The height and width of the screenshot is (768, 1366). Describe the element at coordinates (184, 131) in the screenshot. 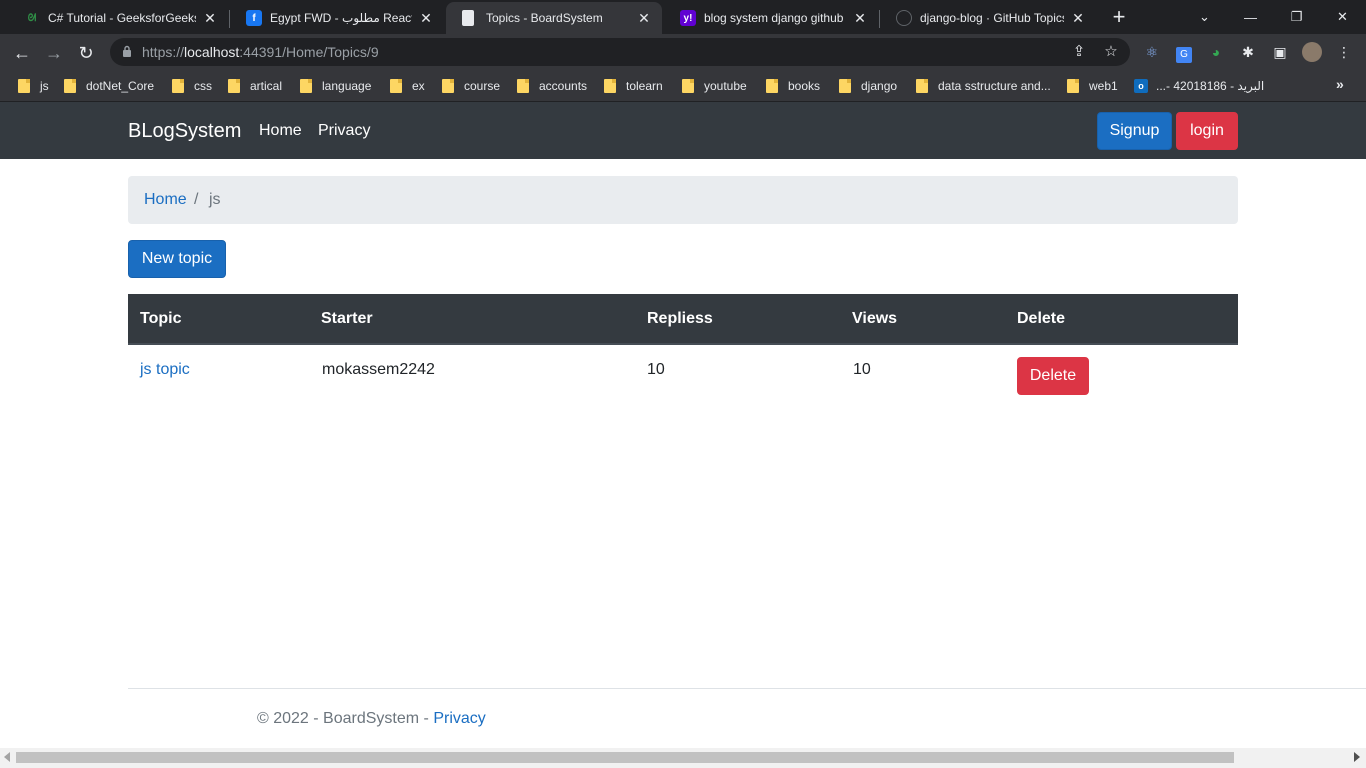

I see `site-brand: BLogSystem` at that location.